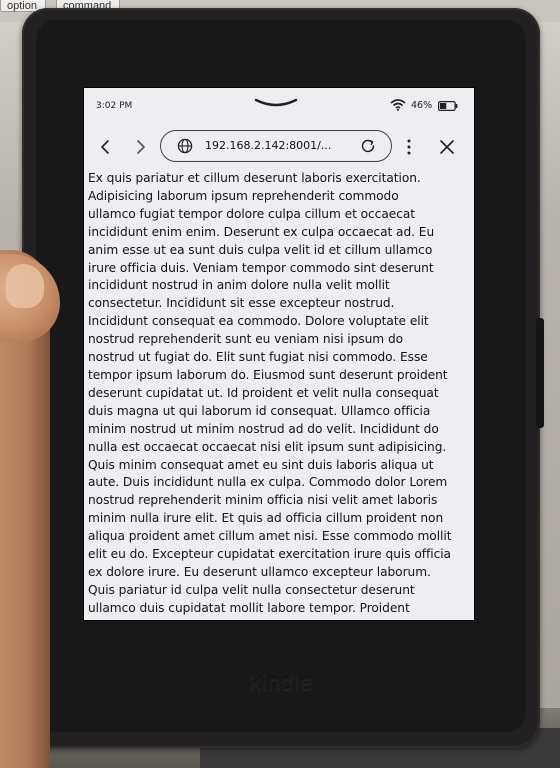  What do you see at coordinates (422, 105) in the screenshot?
I see `battery-percent: 46%` at bounding box center [422, 105].